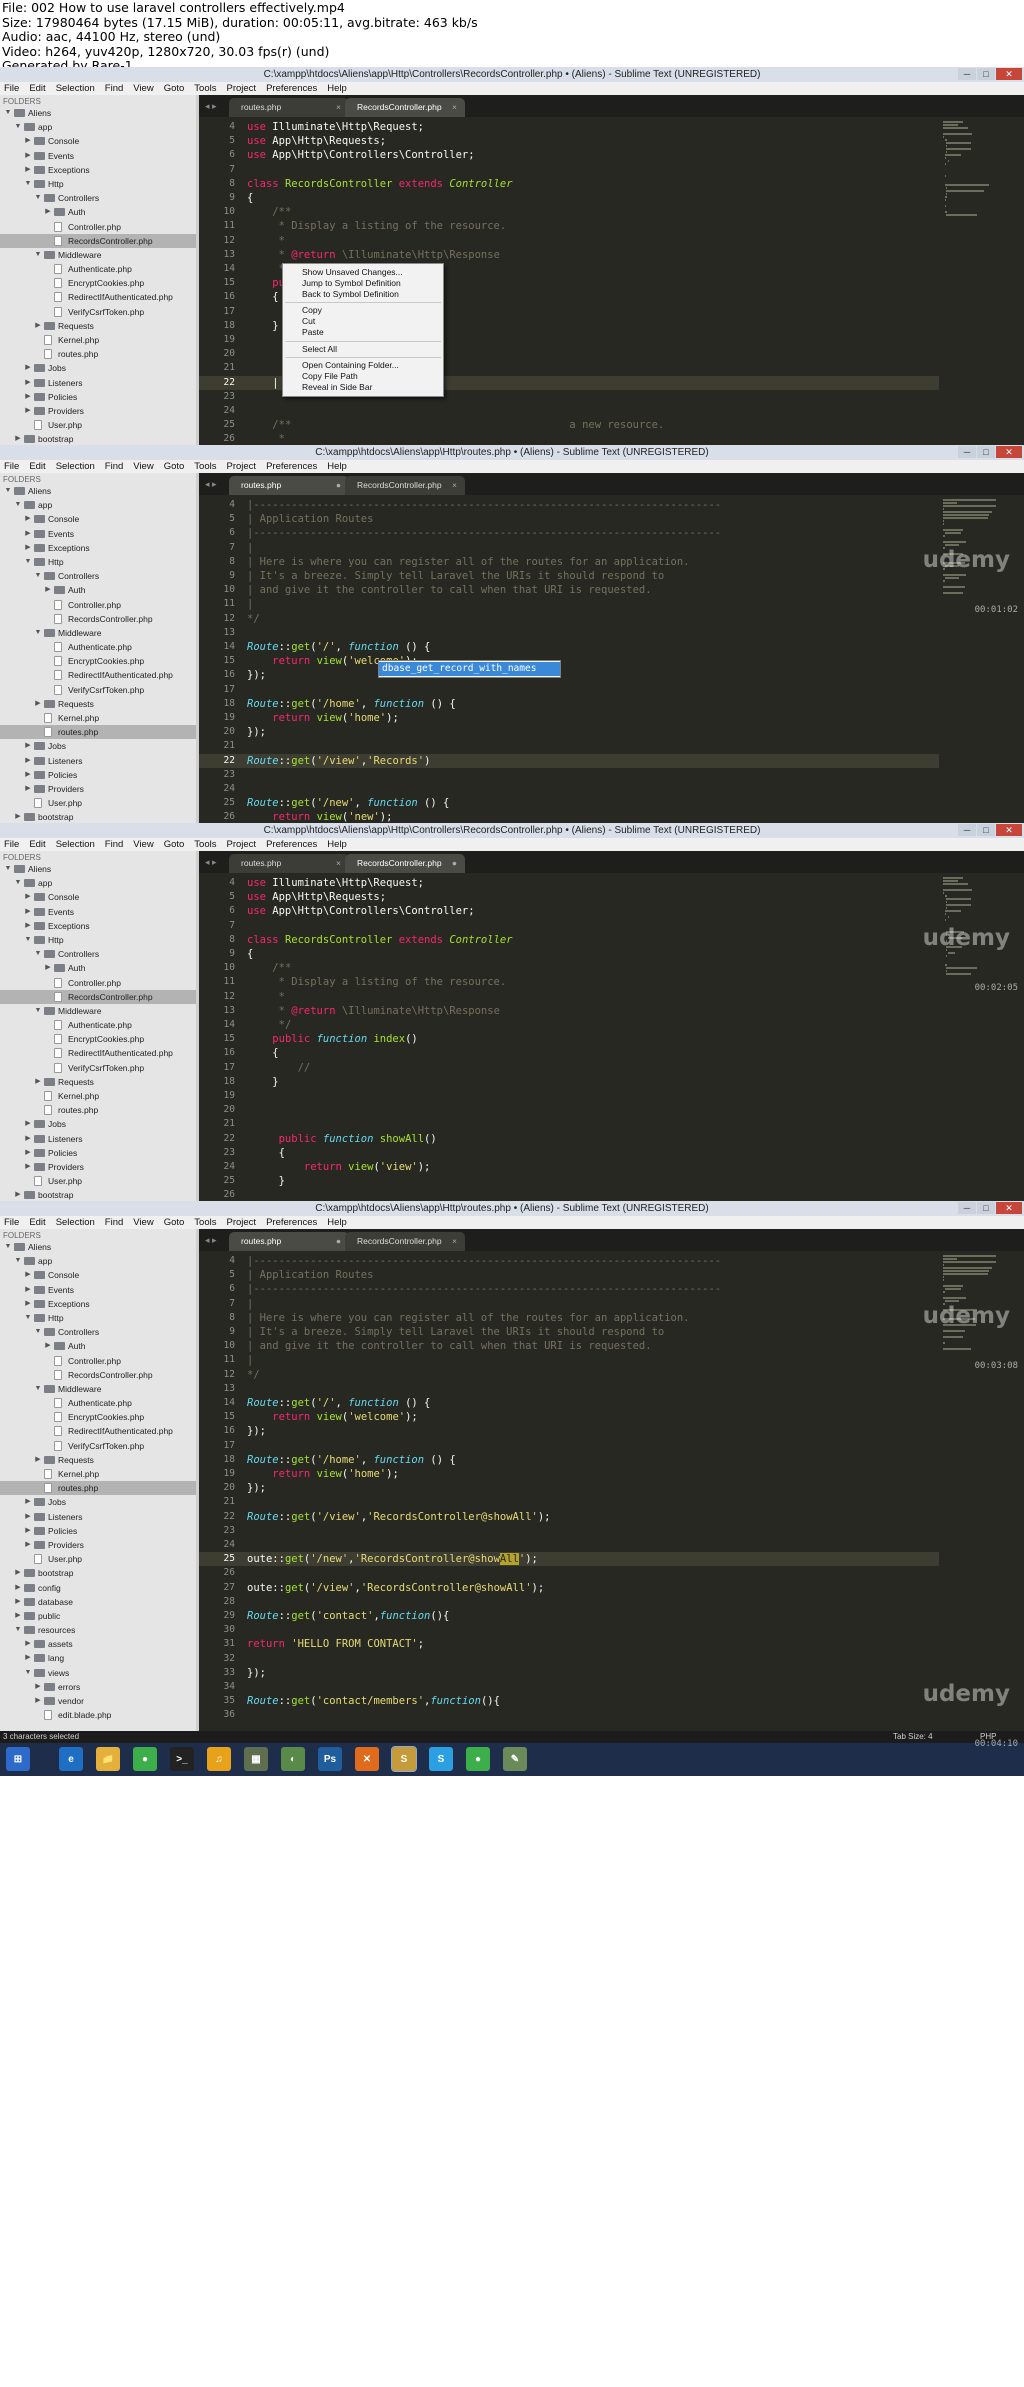 This screenshot has height=2387, width=1024. I want to click on tab-routes: routes.php ×, so click(289, 107).